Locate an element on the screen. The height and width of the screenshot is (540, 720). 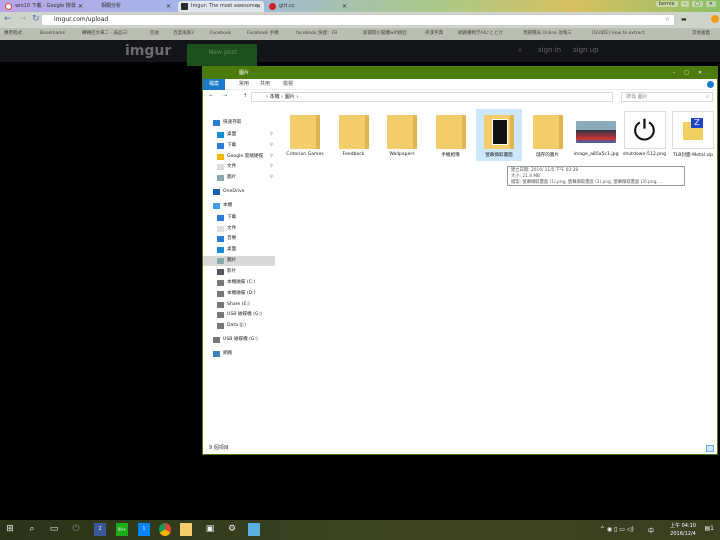
nav-item: Google 雲端硬碟 ⚲ is located at coordinates (239, 157).